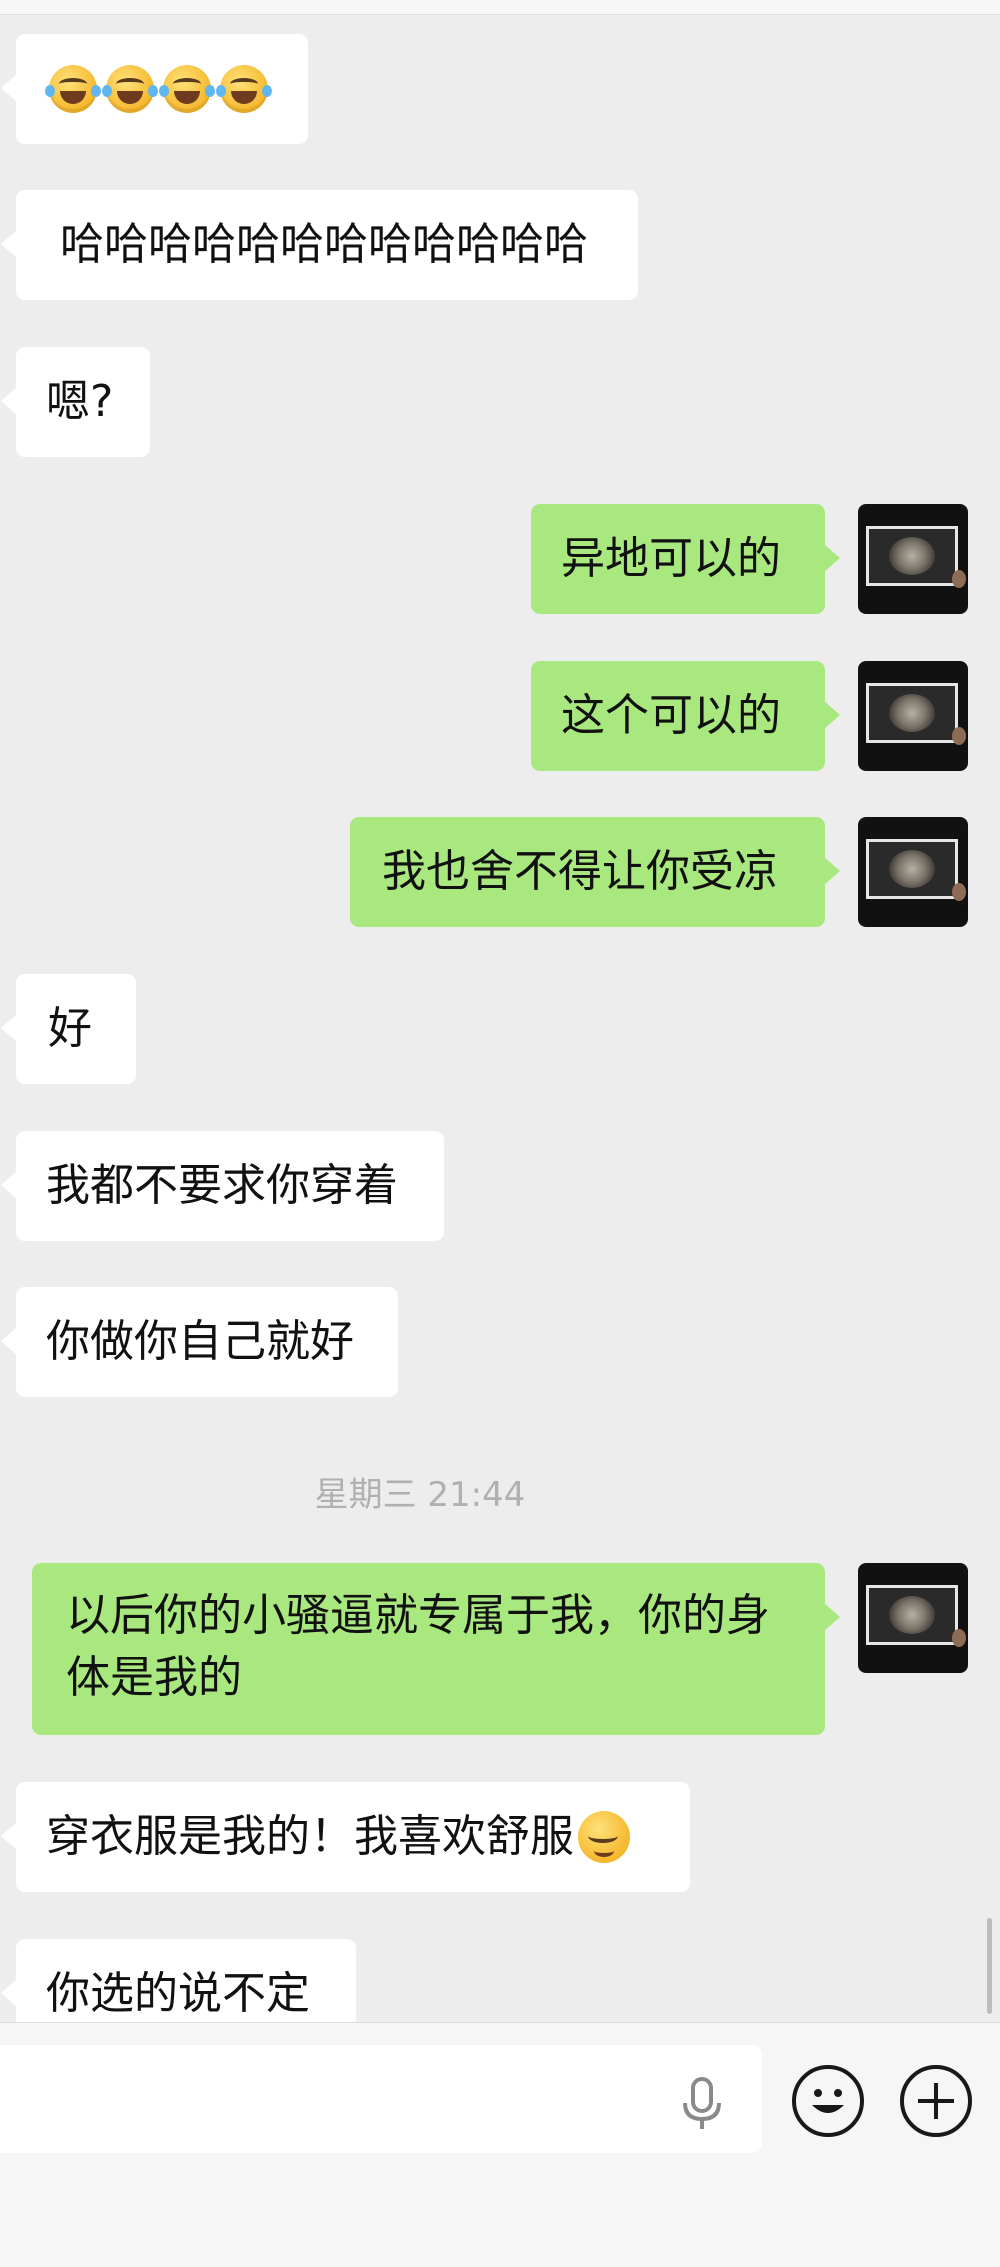 This screenshot has width=1000, height=2267. I want to click on message-text: 以后你的小骚逼就专属于我，你的身体是我的, so click(418, 1646).